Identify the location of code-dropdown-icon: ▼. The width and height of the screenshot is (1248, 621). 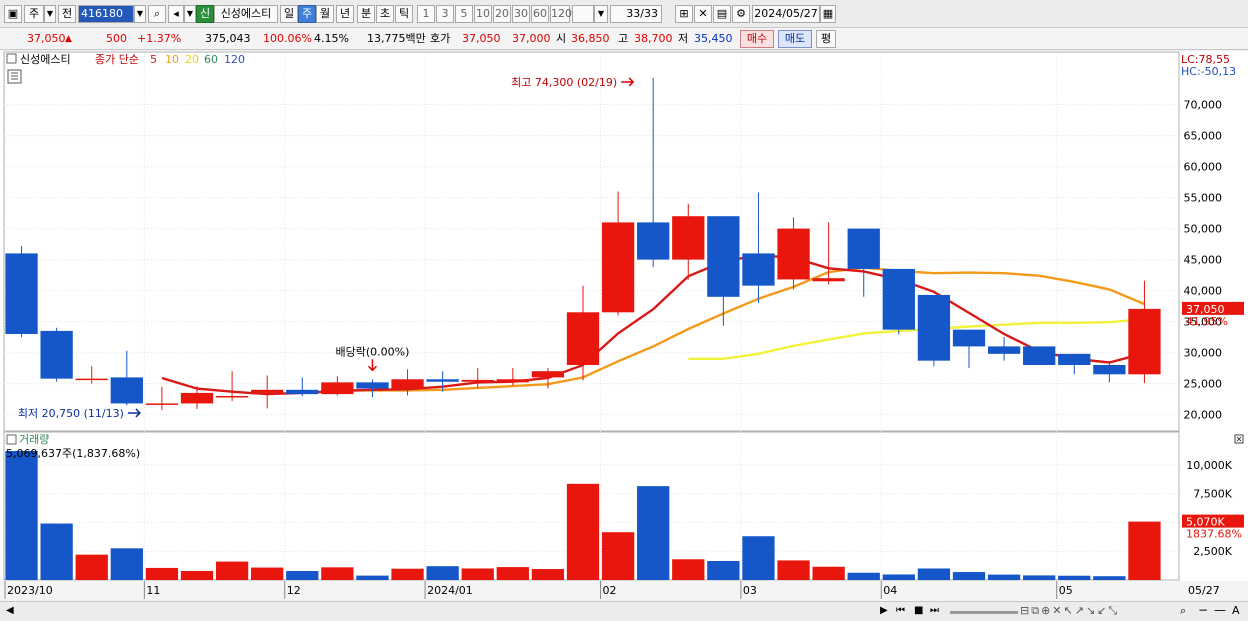
(140, 14).